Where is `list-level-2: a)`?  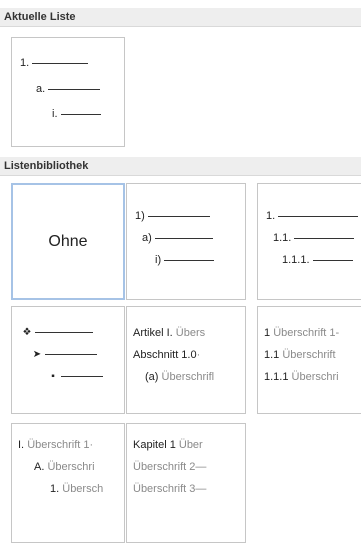
list-level-2: a) is located at coordinates (177, 238).